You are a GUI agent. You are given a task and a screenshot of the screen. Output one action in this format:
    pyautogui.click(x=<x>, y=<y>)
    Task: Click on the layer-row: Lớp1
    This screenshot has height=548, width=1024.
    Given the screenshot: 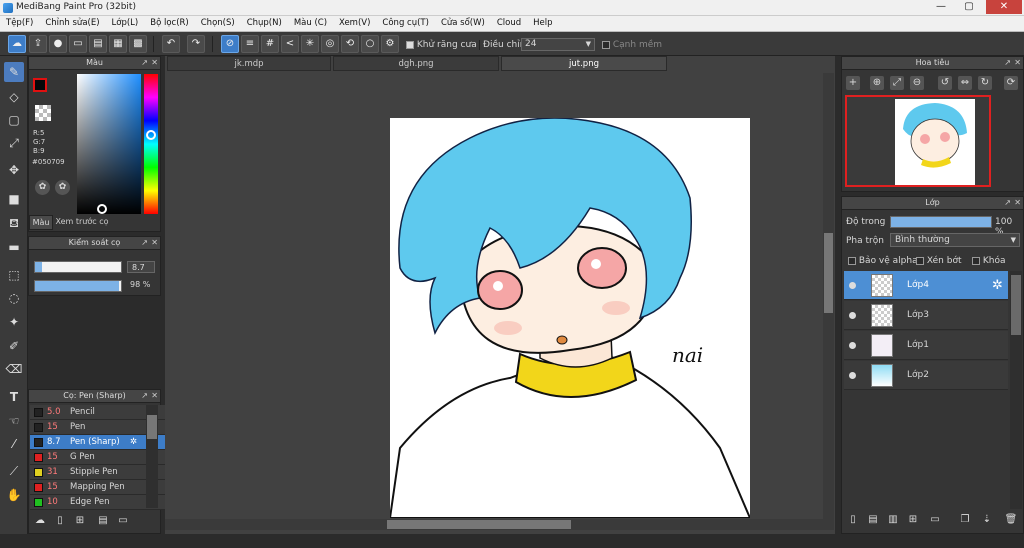 What is the action you would take?
    pyautogui.click(x=926, y=345)
    